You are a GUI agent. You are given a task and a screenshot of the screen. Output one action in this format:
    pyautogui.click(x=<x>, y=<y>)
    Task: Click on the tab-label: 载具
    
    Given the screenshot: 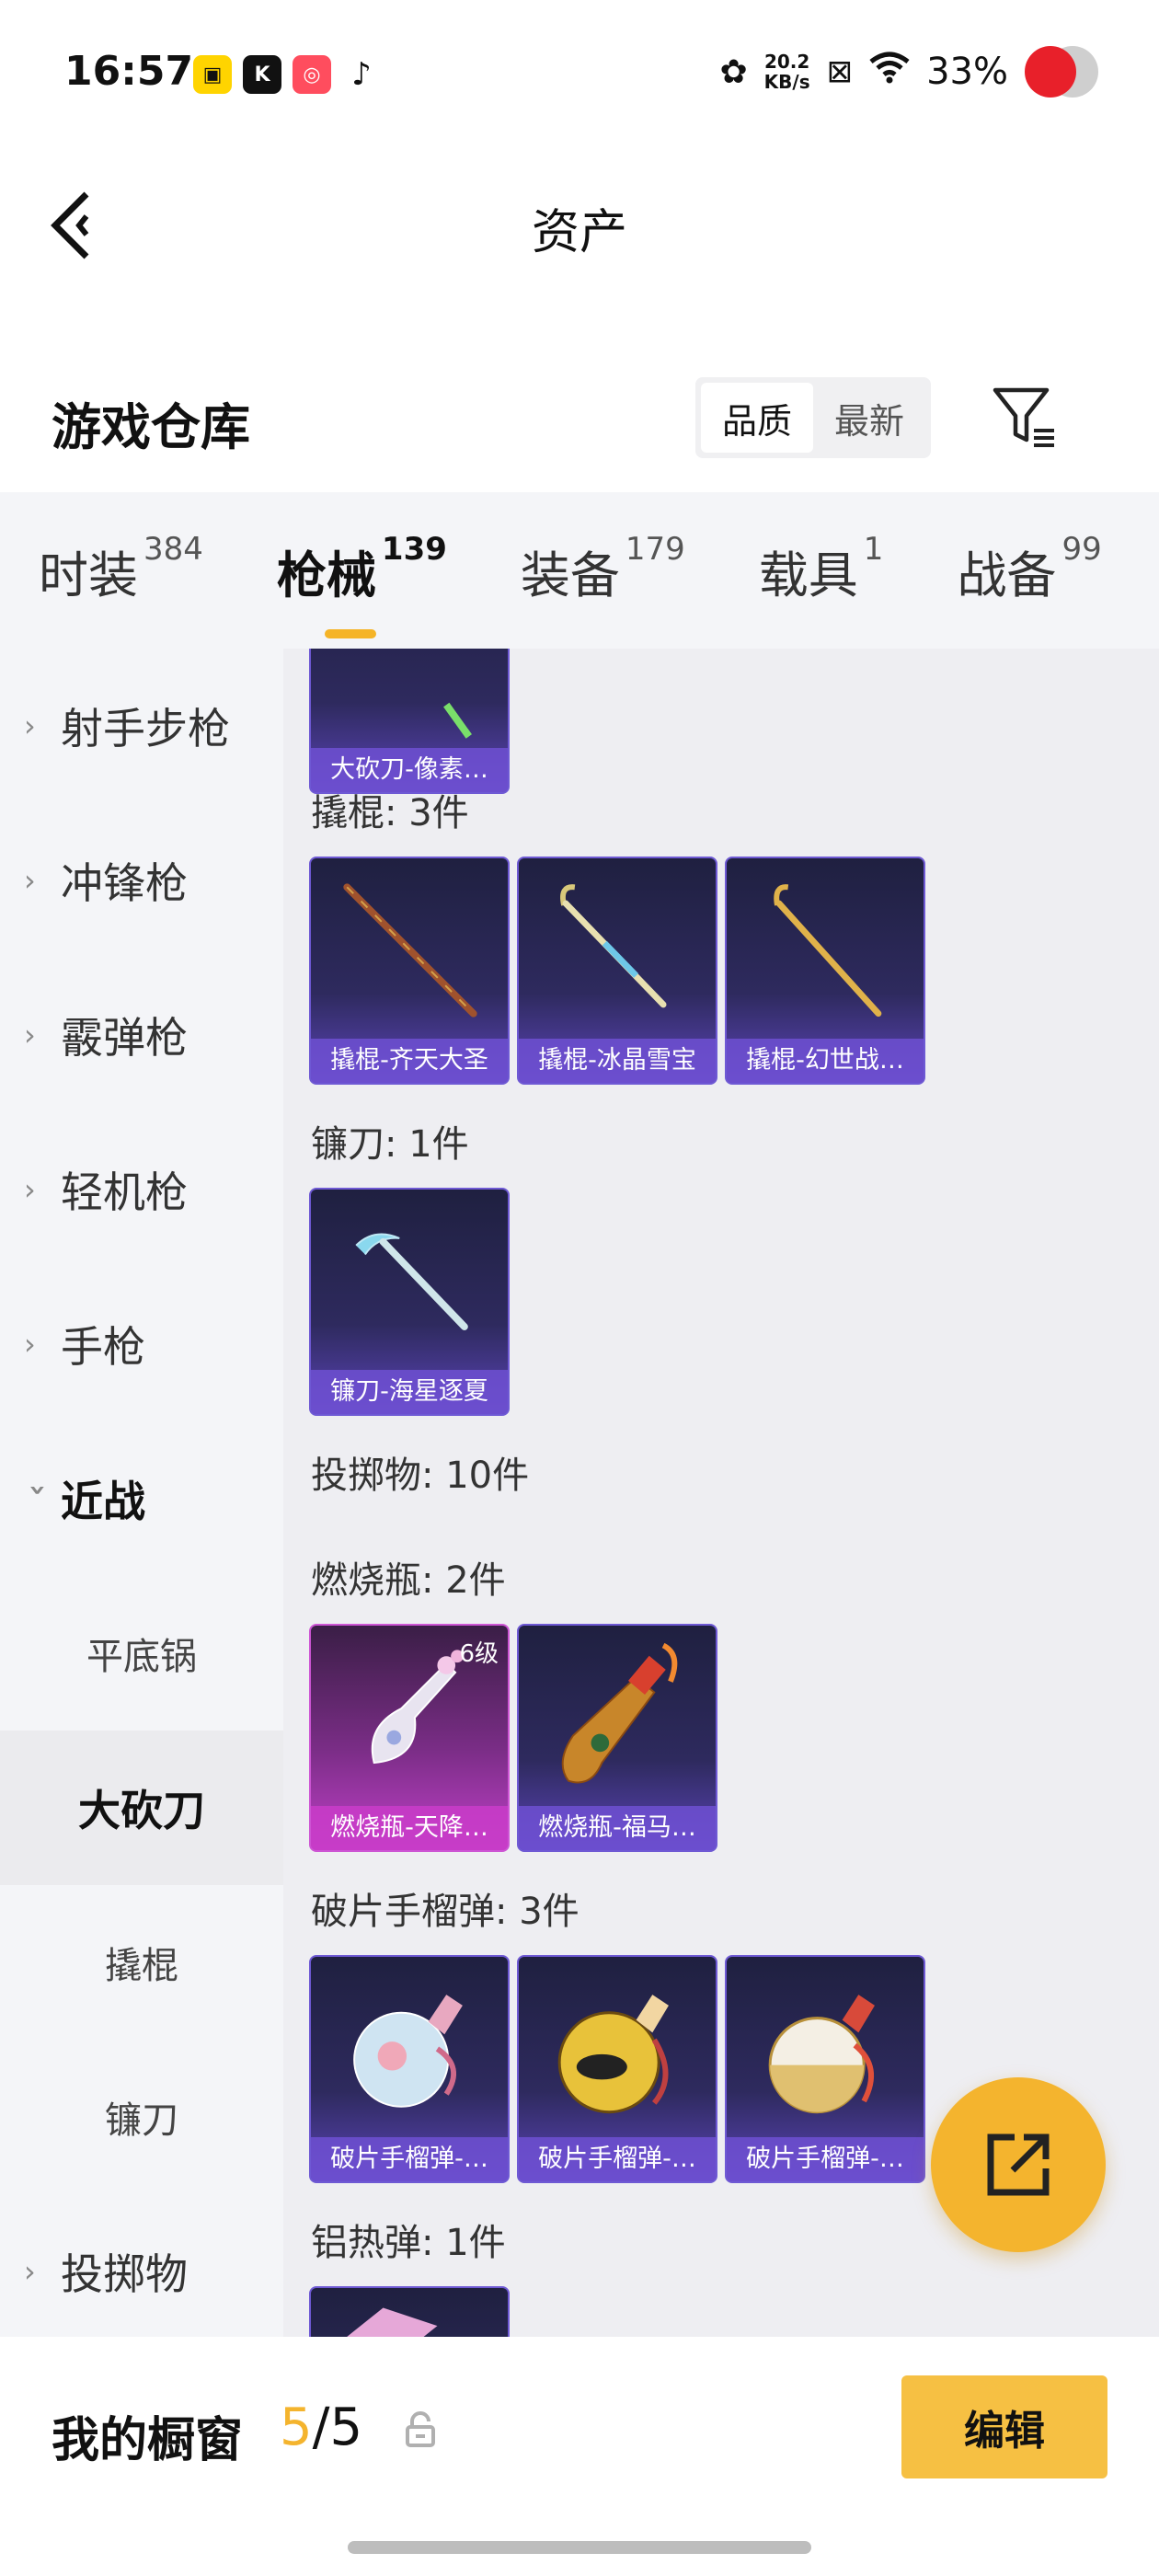 What is the action you would take?
    pyautogui.click(x=808, y=575)
    